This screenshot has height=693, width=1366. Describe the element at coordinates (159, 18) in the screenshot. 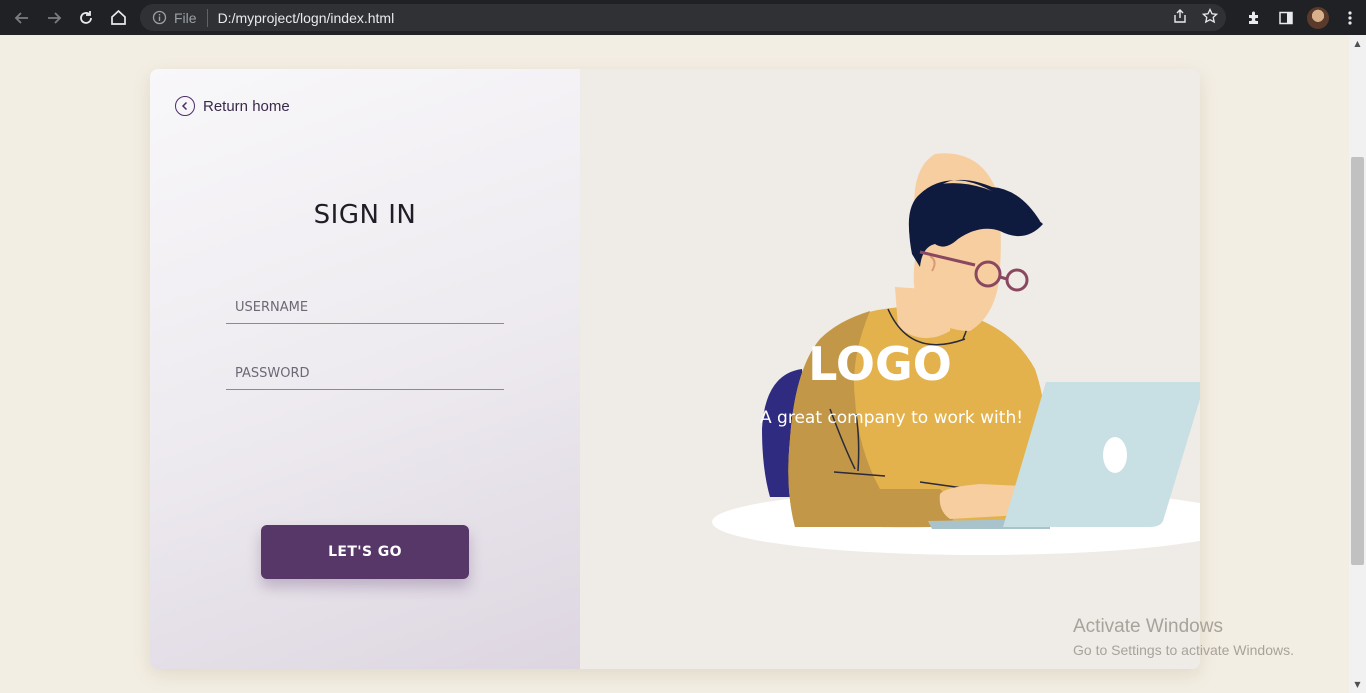

I see `info-icon` at that location.